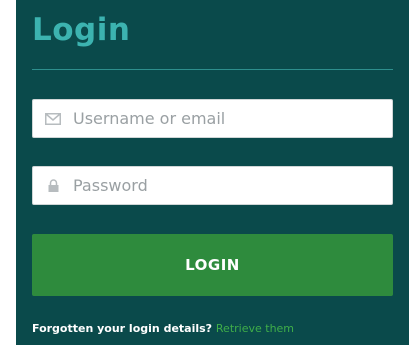 The width and height of the screenshot is (413, 345). What do you see at coordinates (53, 185) in the screenshot?
I see `lock-icon` at bounding box center [53, 185].